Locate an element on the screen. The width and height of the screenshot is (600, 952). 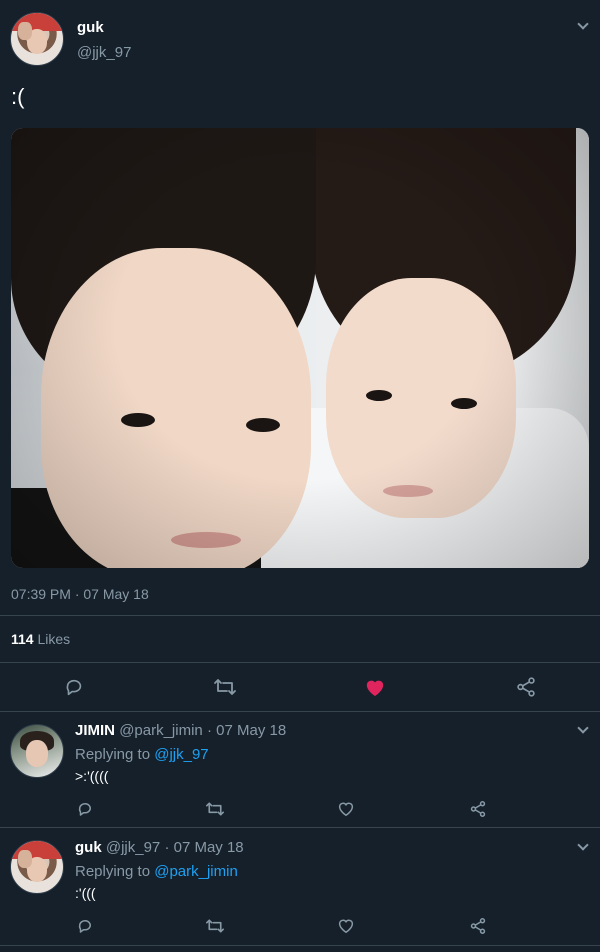
reply-header: JIMIN @park_jimin · 07 May 18 is located at coordinates (180, 730).